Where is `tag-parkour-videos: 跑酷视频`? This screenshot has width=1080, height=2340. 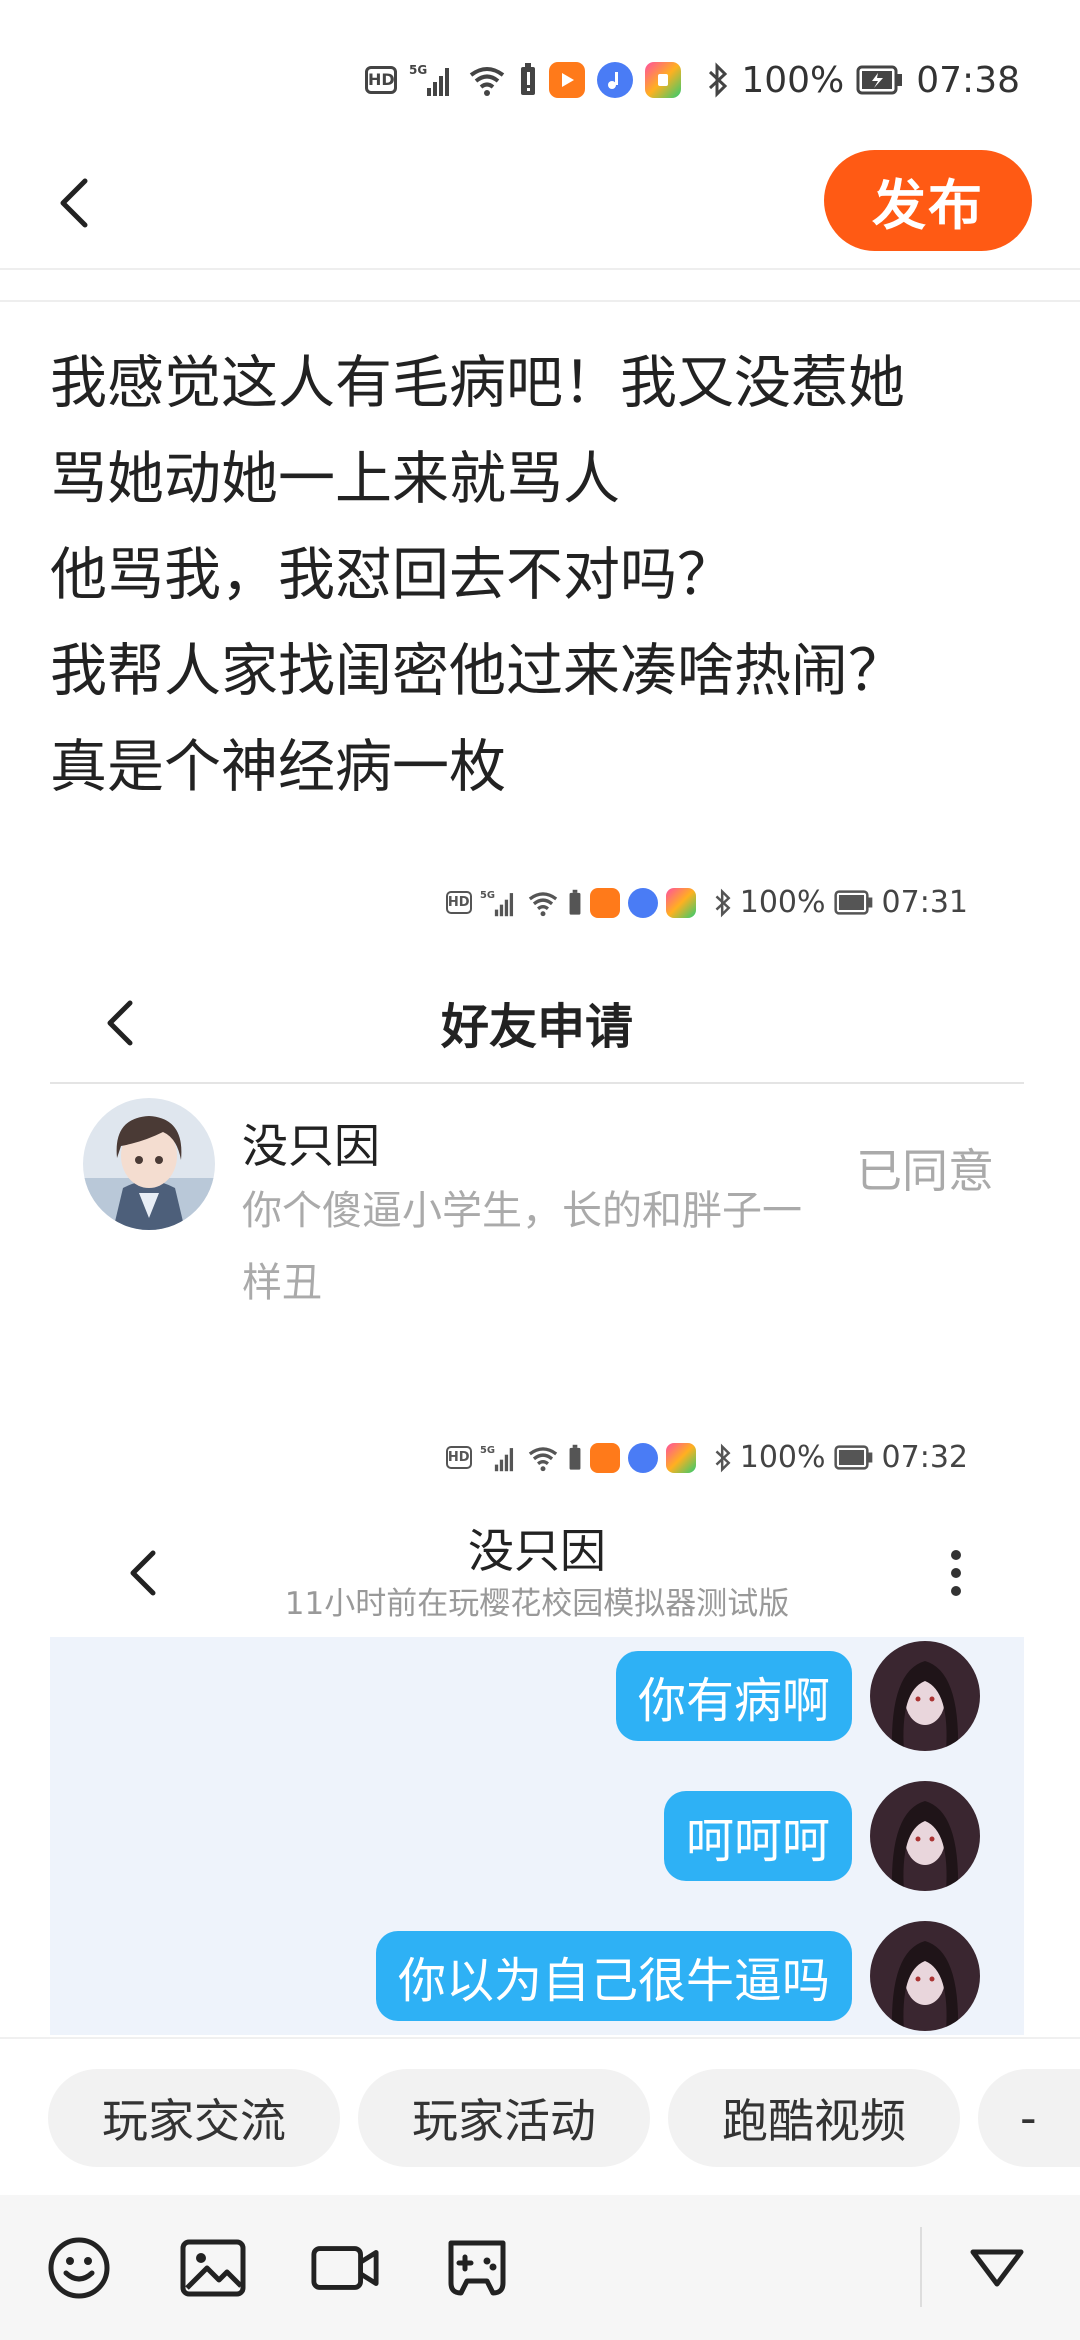 tag-parkour-videos: 跑酷视频 is located at coordinates (814, 2118).